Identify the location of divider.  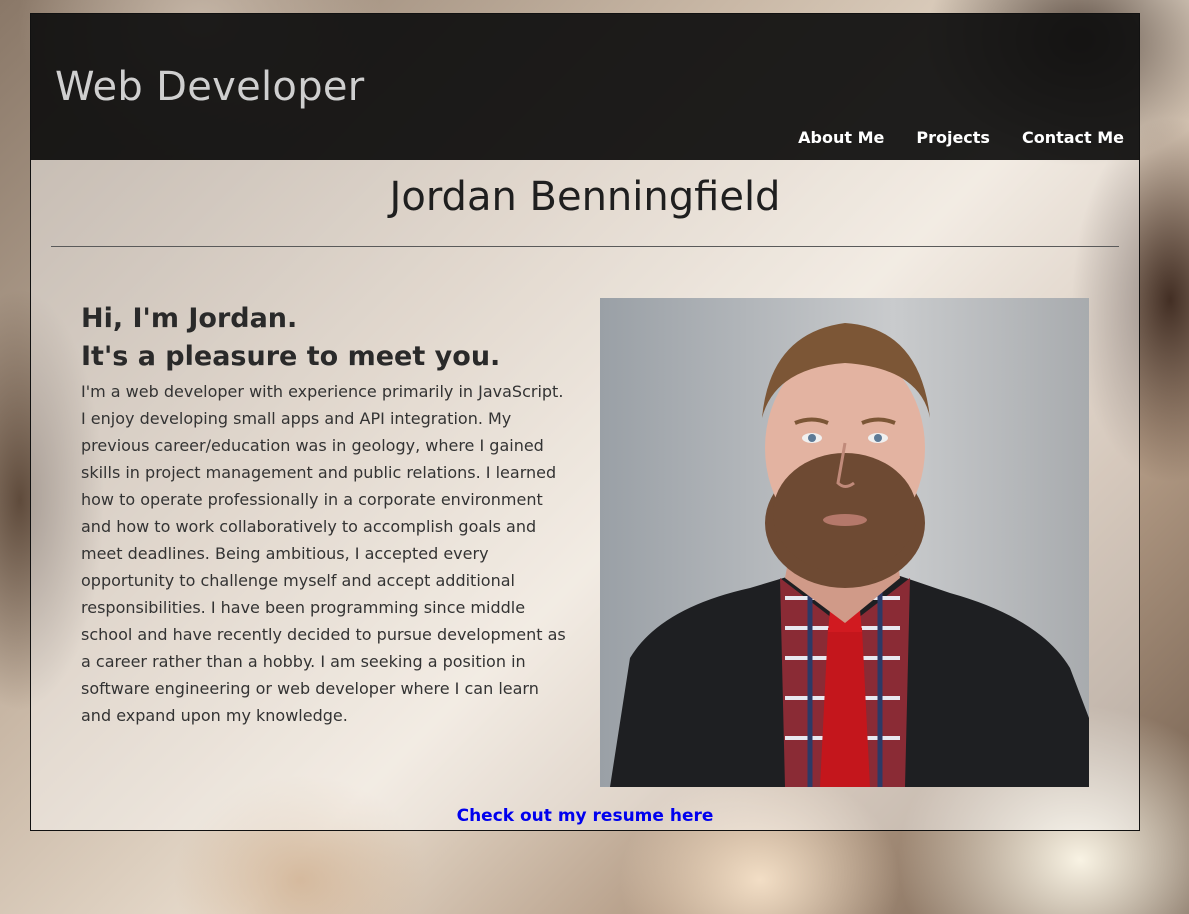
(585, 246).